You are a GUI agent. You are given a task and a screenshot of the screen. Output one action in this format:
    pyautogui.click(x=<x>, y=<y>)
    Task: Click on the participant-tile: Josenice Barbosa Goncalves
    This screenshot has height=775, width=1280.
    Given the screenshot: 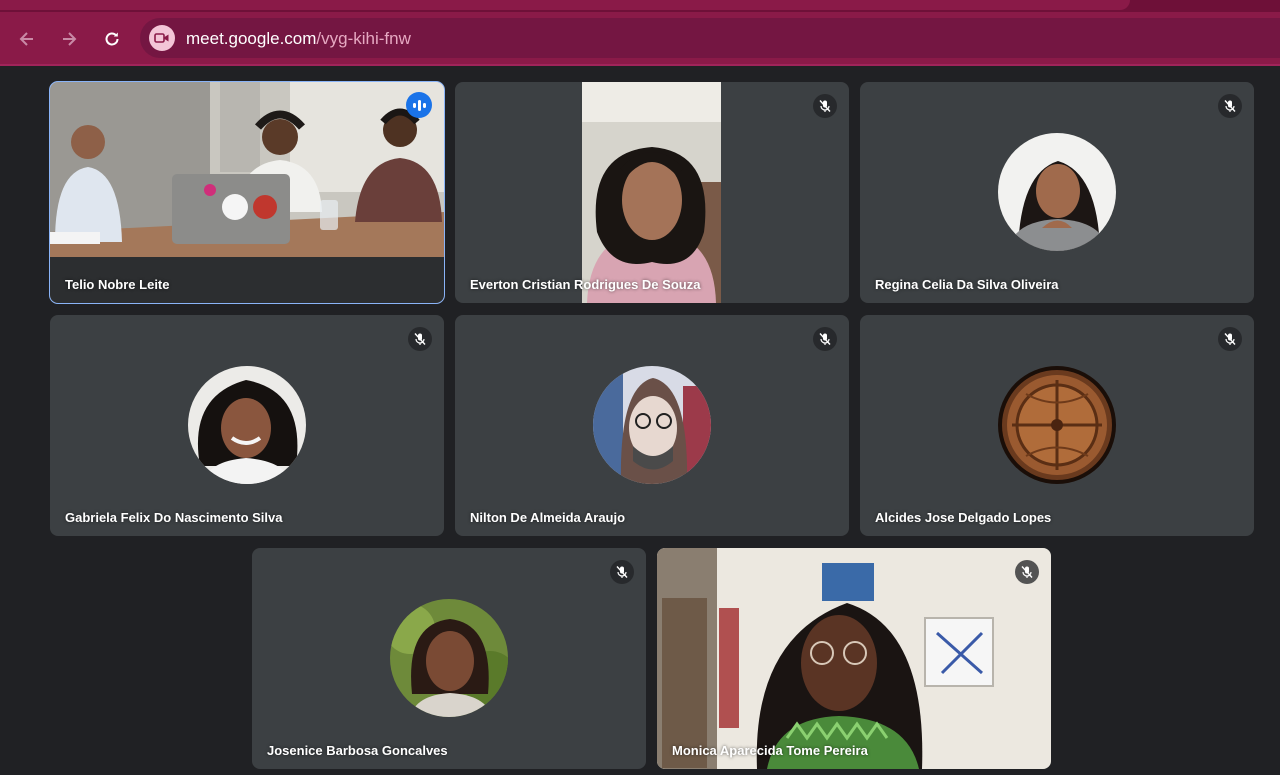 What is the action you would take?
    pyautogui.click(x=449, y=658)
    